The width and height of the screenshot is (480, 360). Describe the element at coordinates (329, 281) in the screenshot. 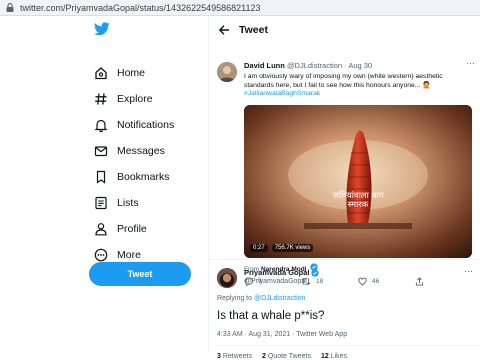

I see `retweet-action: 18` at that location.